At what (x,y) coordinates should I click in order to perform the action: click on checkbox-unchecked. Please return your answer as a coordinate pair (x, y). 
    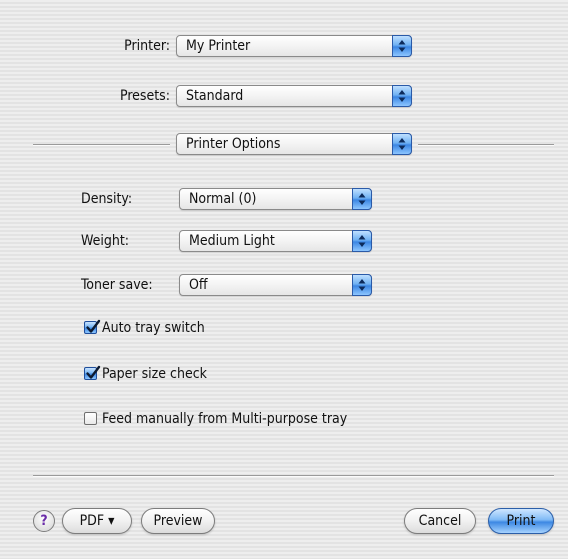
    Looking at the image, I should click on (90, 418).